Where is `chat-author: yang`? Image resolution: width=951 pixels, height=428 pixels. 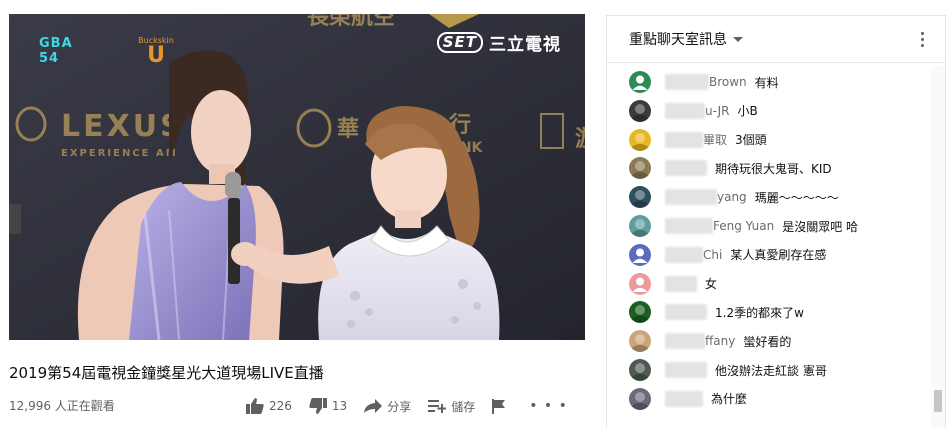
chat-author: yang is located at coordinates (706, 197).